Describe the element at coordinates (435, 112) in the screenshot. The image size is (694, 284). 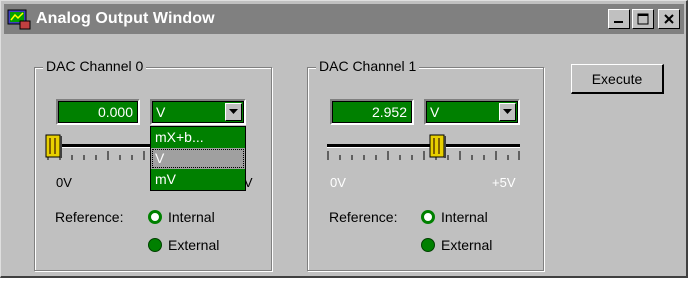
I see `dac1-unit-value: V` at that location.